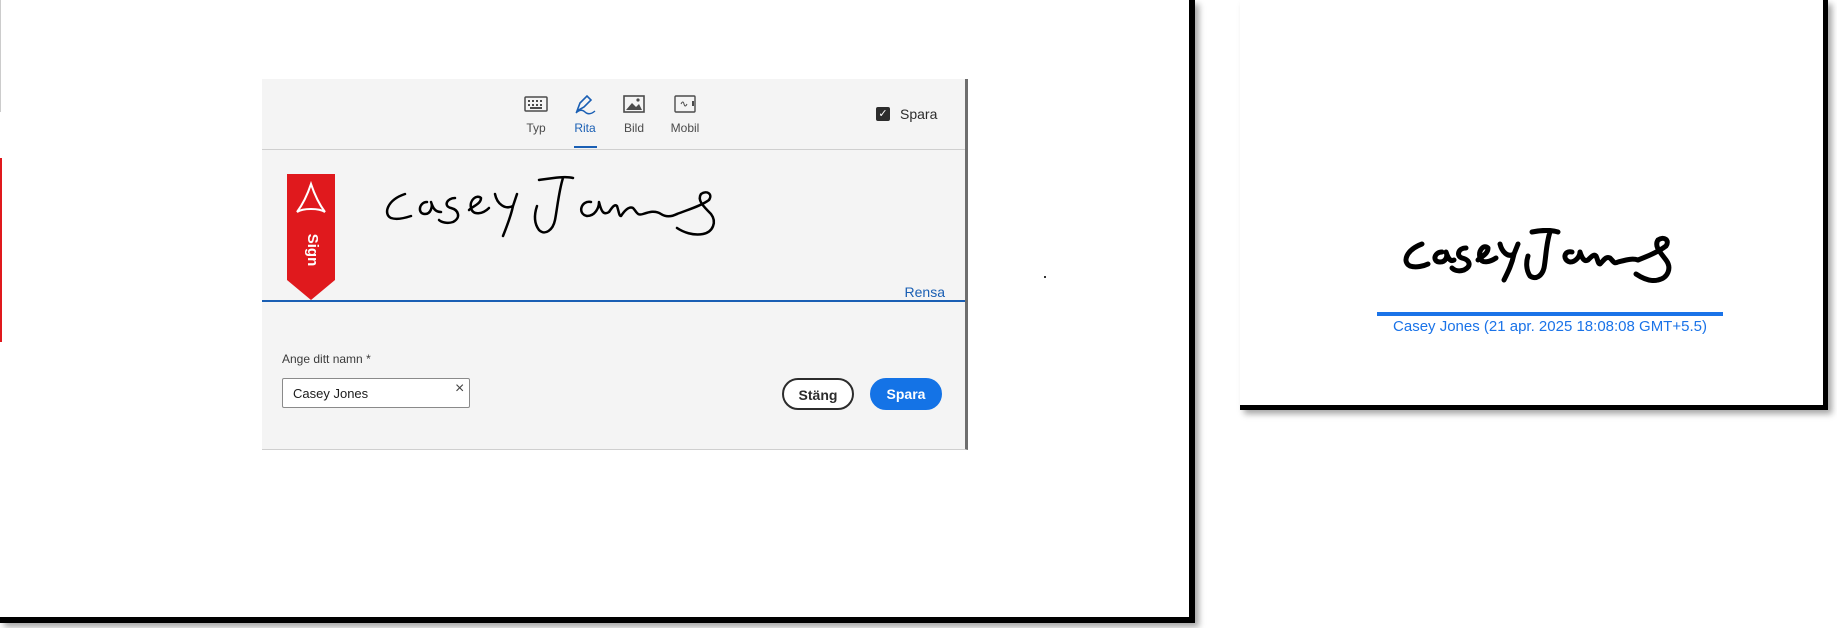 This screenshot has width=1837, height=628. I want to click on signature-canvas: Sign Rensa, so click(613, 226).